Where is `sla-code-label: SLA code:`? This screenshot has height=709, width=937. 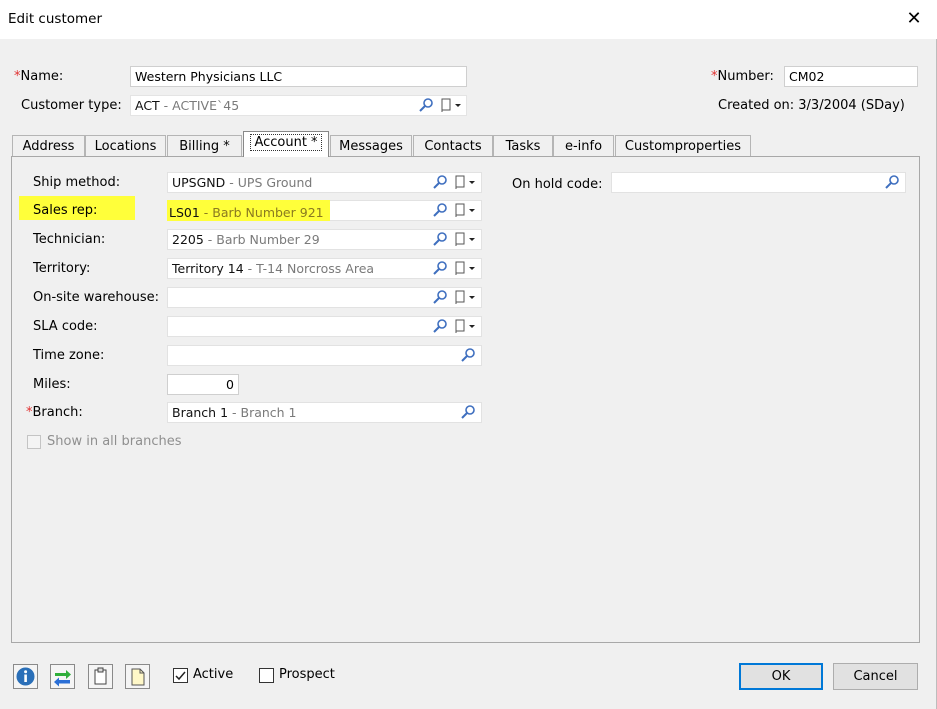
sla-code-label: SLA code: is located at coordinates (65, 326).